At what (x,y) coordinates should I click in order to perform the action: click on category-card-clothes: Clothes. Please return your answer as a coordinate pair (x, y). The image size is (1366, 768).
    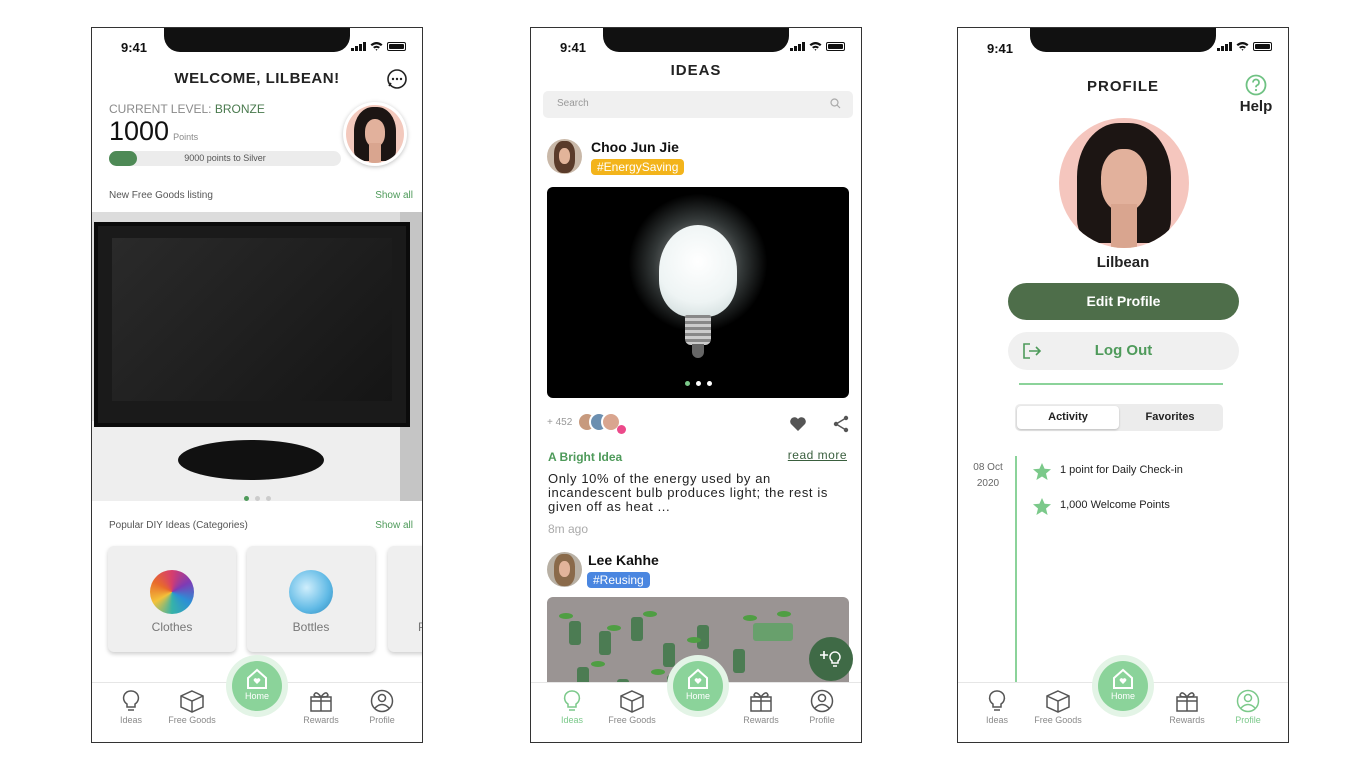
    Looking at the image, I should click on (172, 599).